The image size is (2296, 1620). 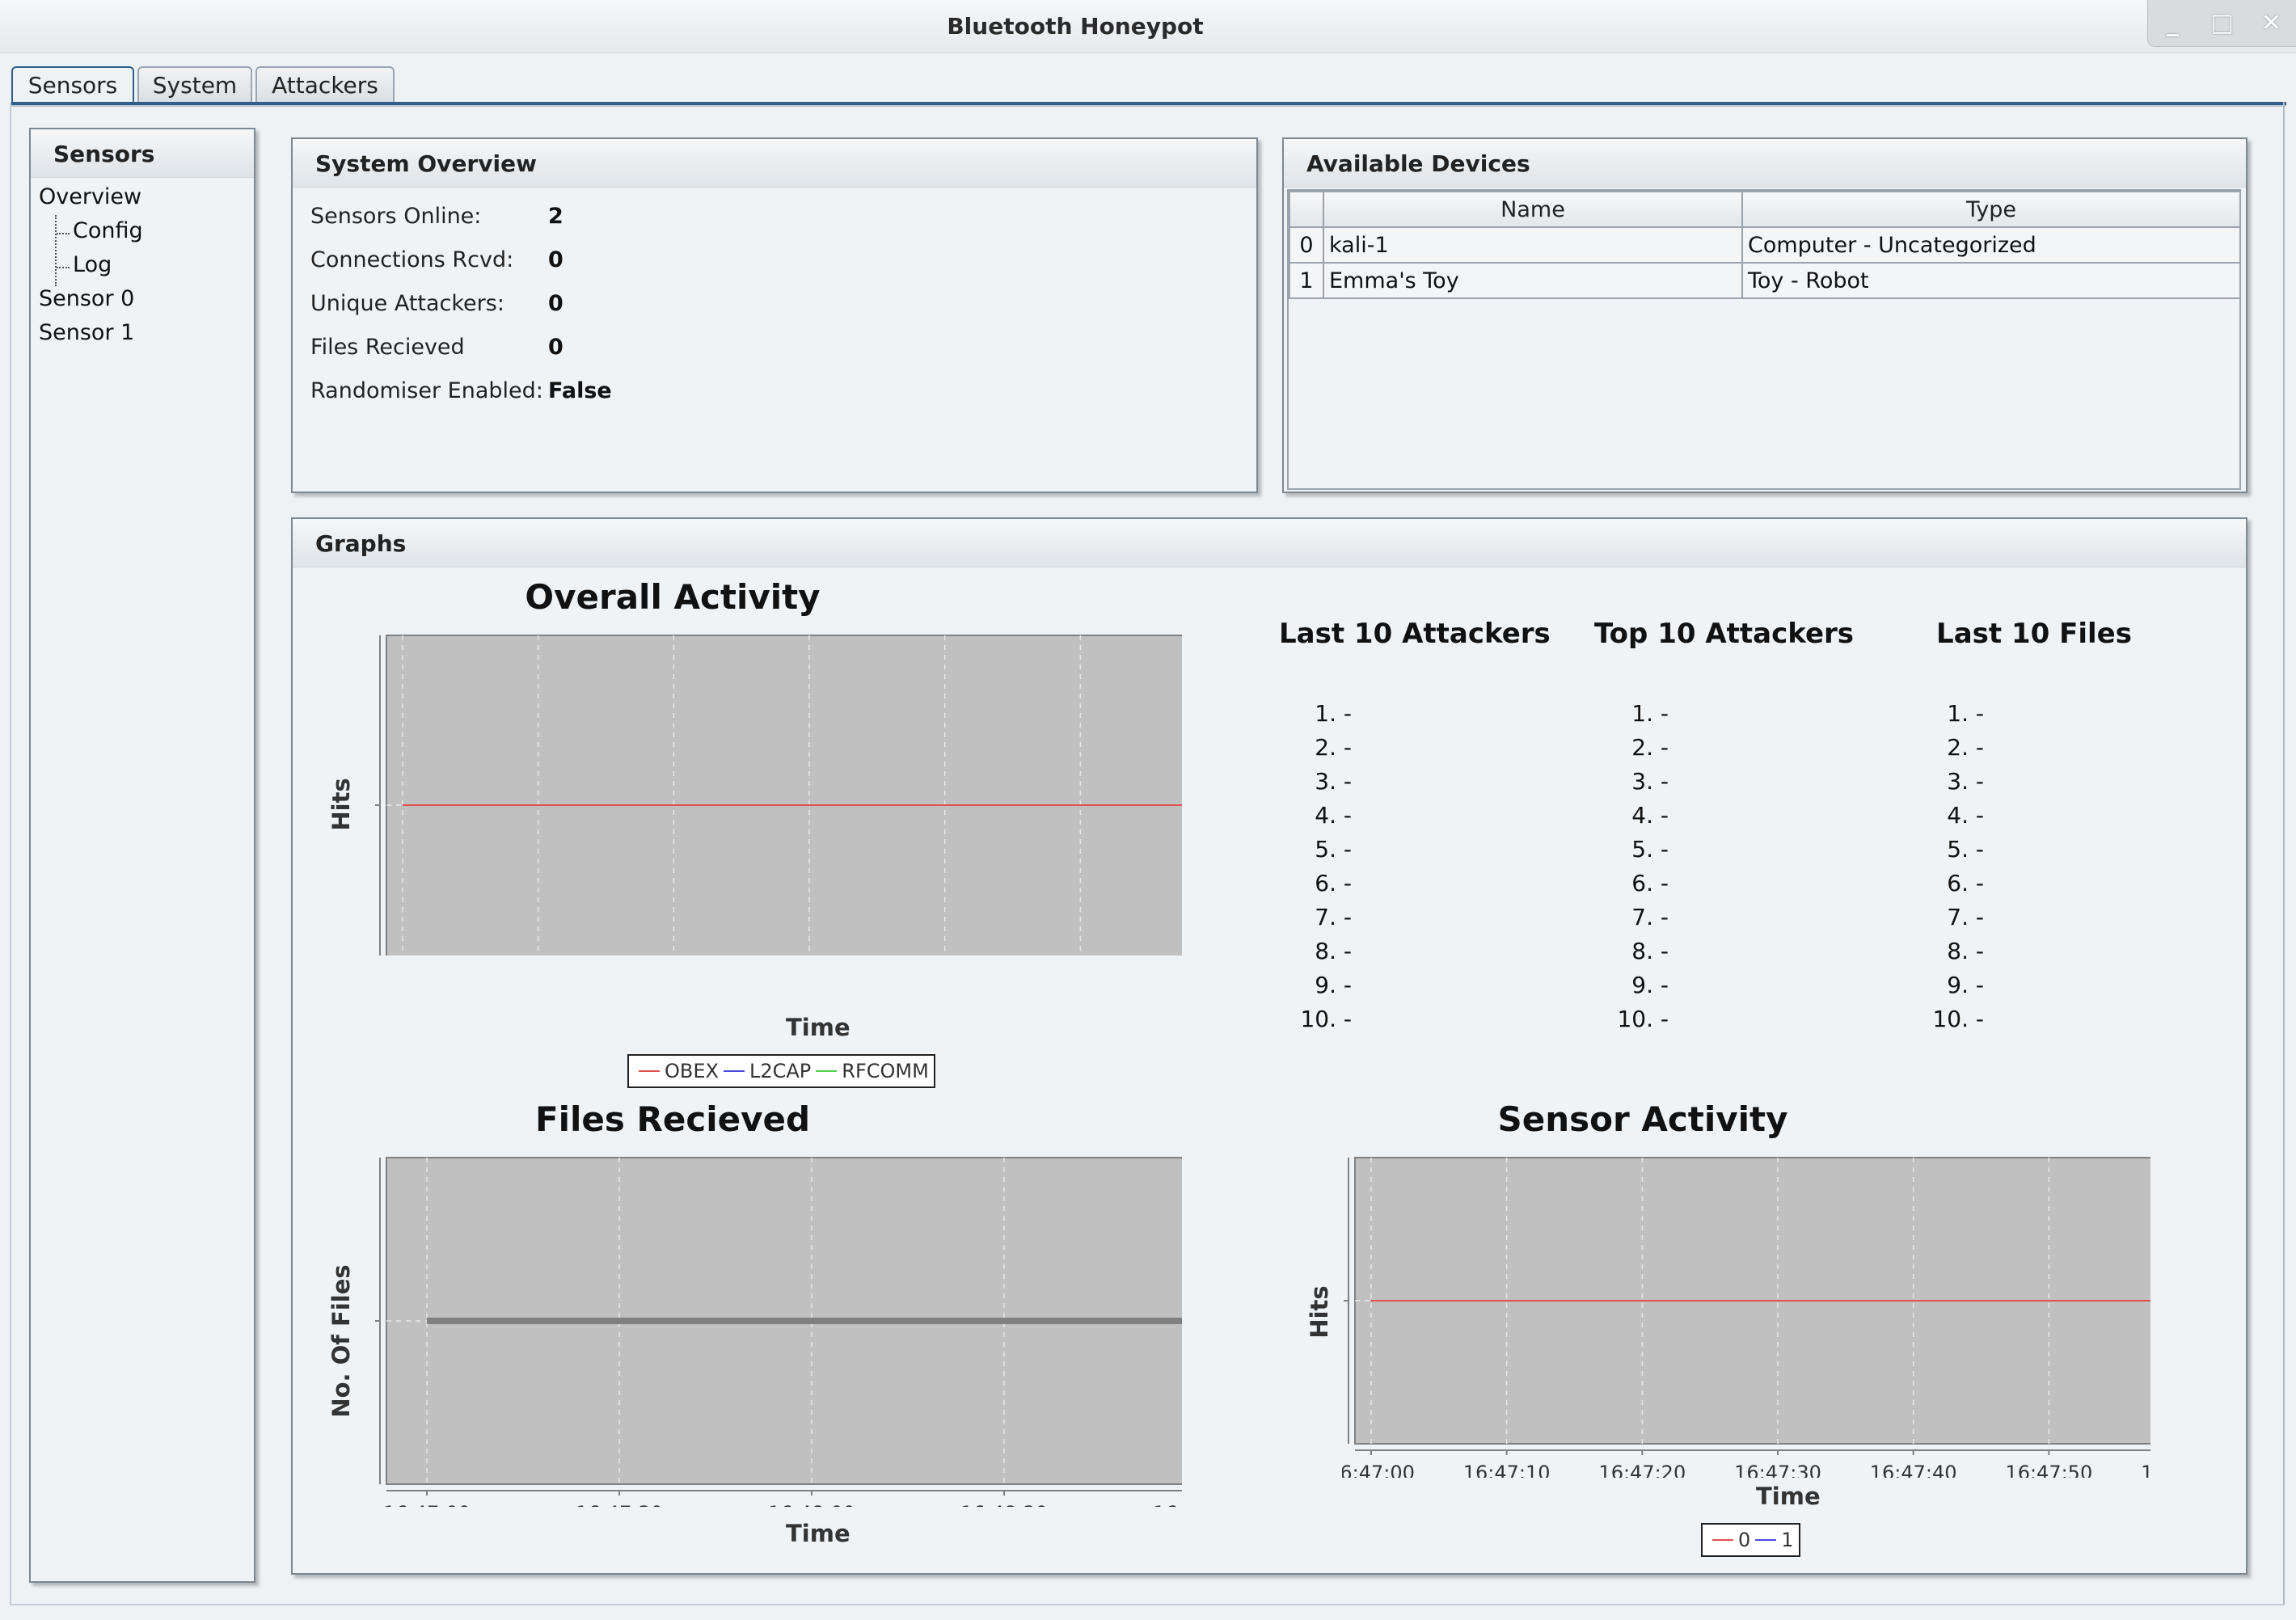 What do you see at coordinates (92, 264) in the screenshot?
I see `tree-item-log: Log` at bounding box center [92, 264].